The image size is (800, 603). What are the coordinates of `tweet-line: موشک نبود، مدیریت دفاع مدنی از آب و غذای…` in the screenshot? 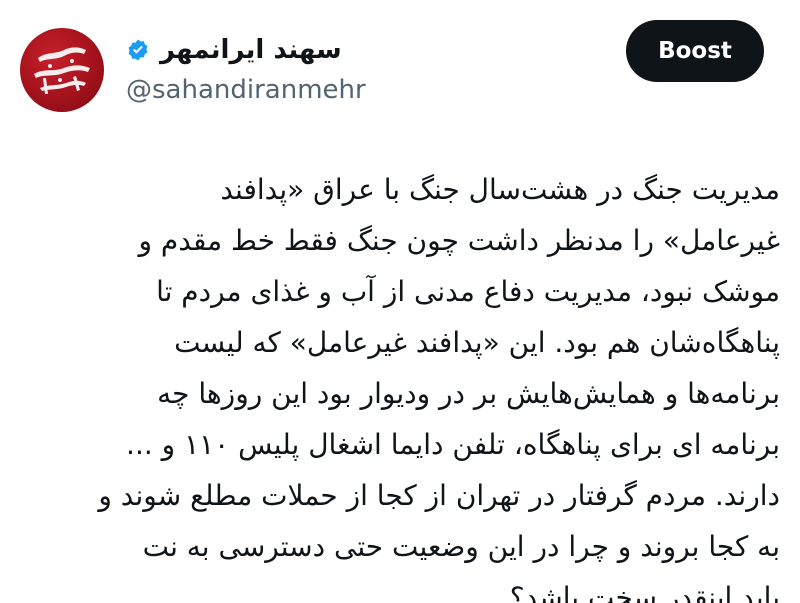 It's located at (468, 291).